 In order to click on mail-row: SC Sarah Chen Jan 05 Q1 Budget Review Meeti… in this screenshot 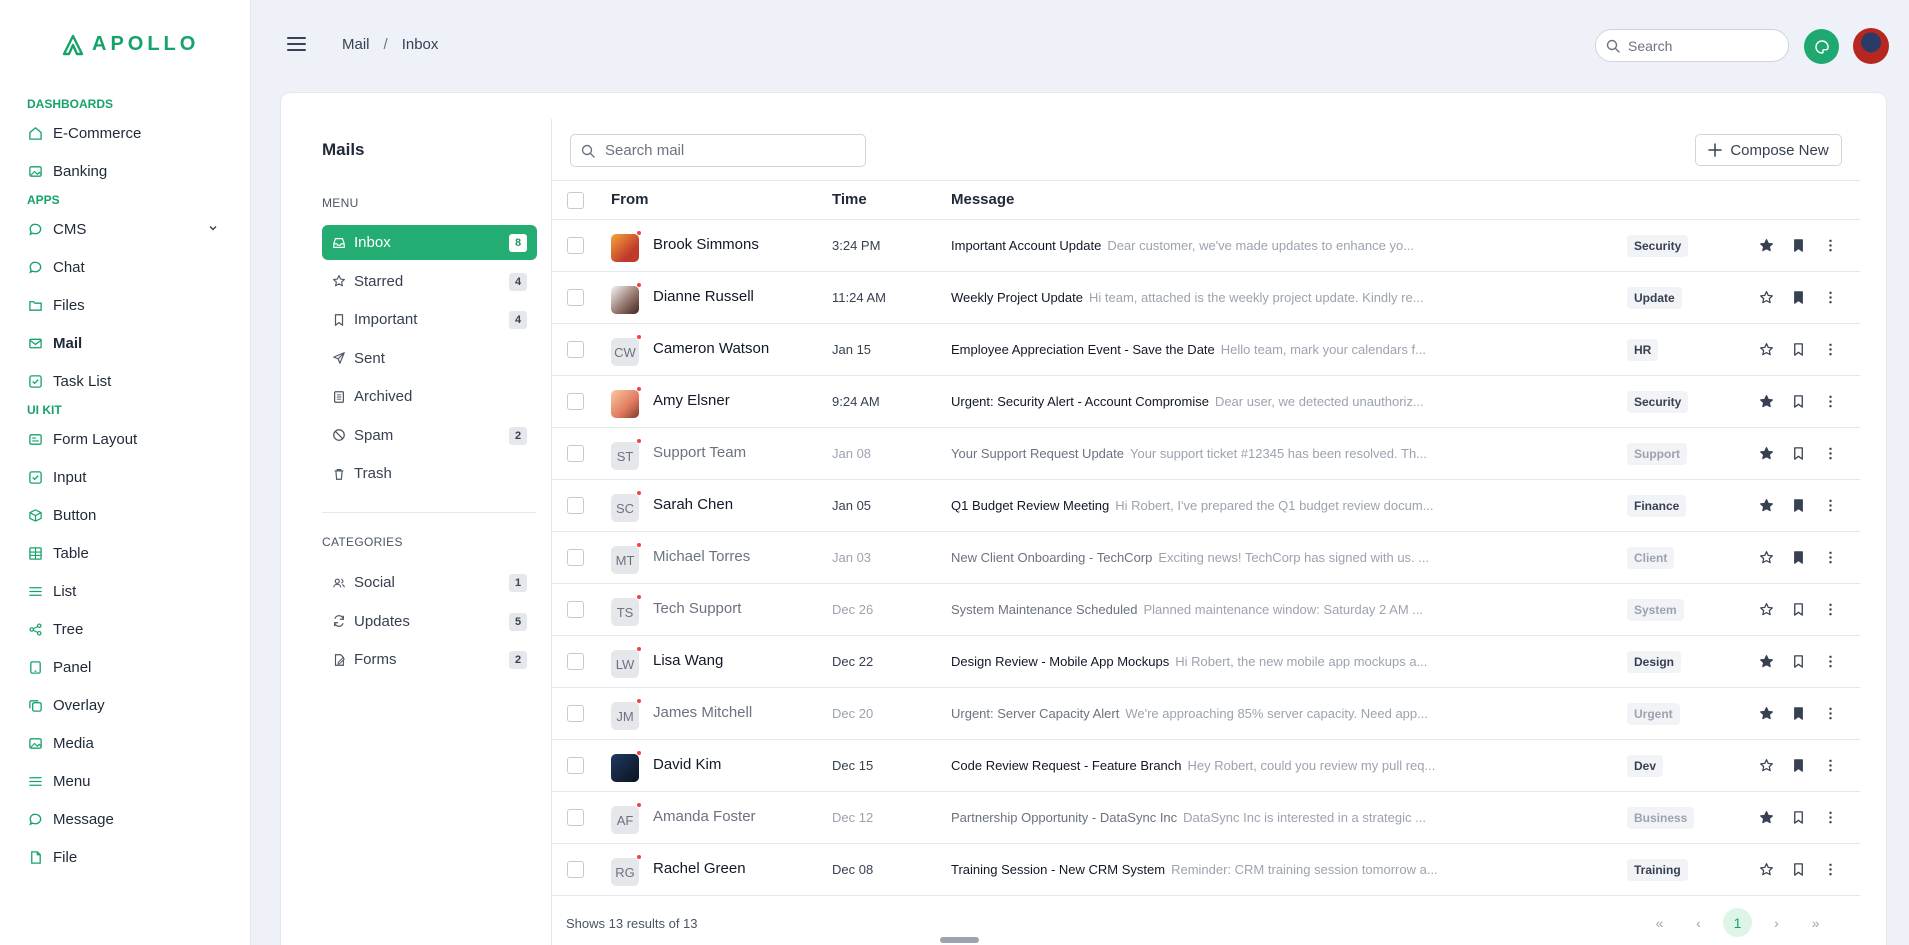, I will do `click(1206, 506)`.